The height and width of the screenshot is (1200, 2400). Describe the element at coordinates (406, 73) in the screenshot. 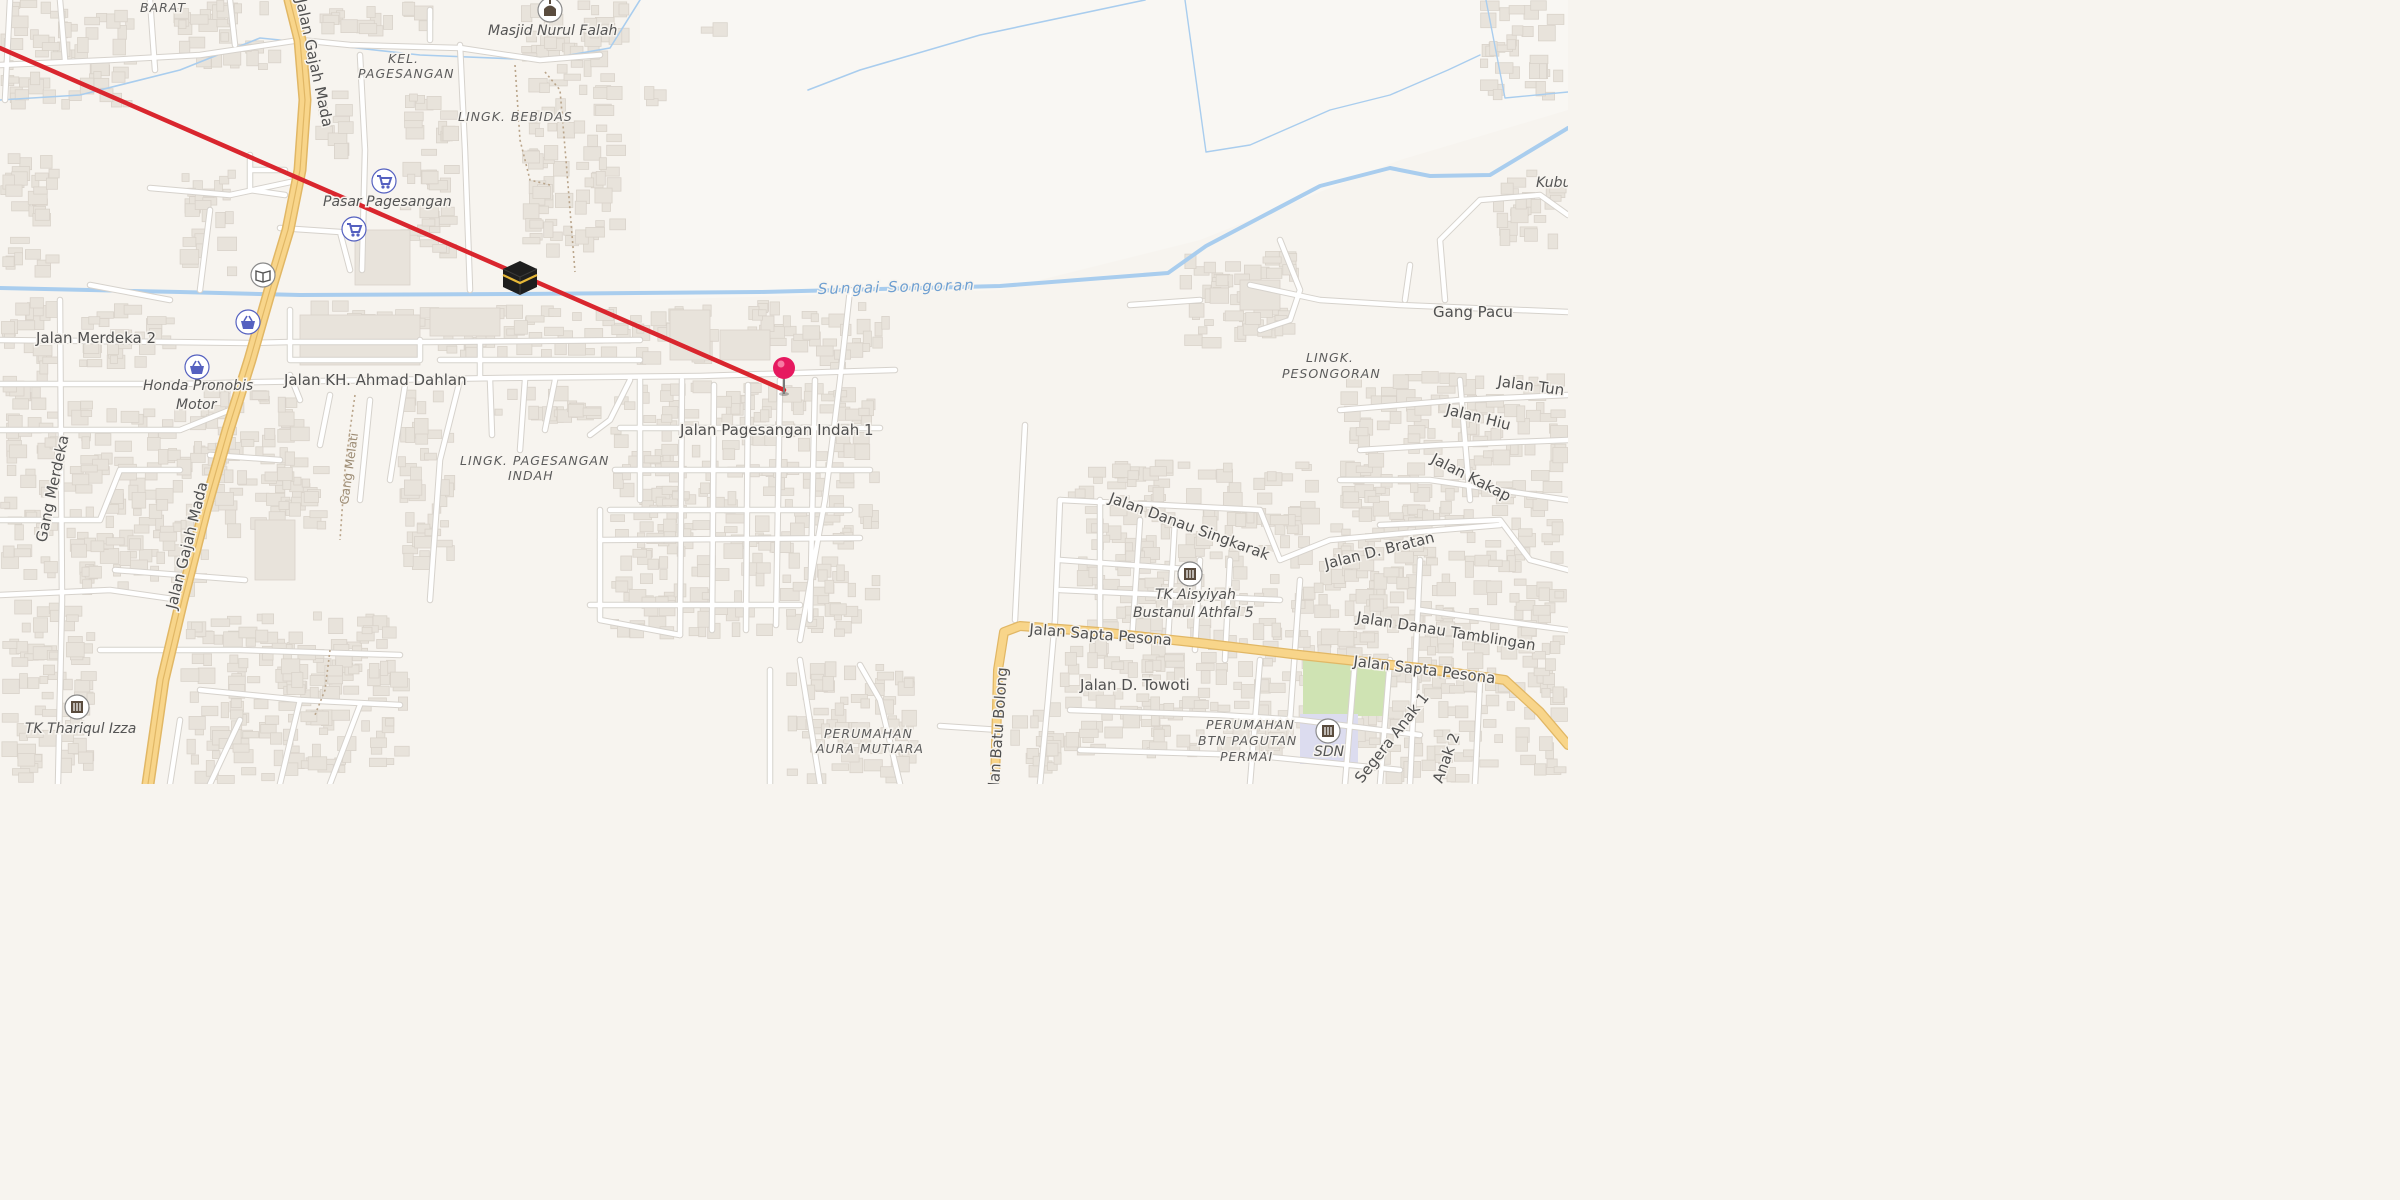

I see `kel-pagesangan-label-2: PAGESANGAN` at that location.